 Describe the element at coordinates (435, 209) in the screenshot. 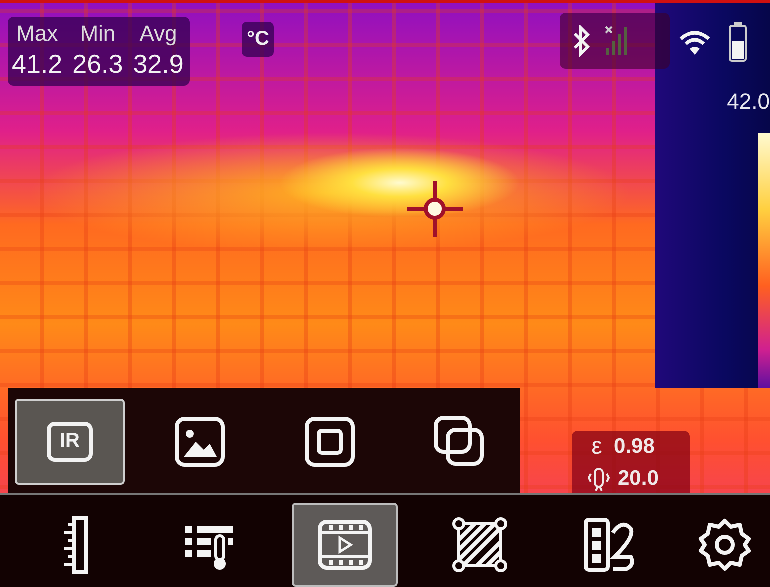

I see `crosshair-icon` at that location.